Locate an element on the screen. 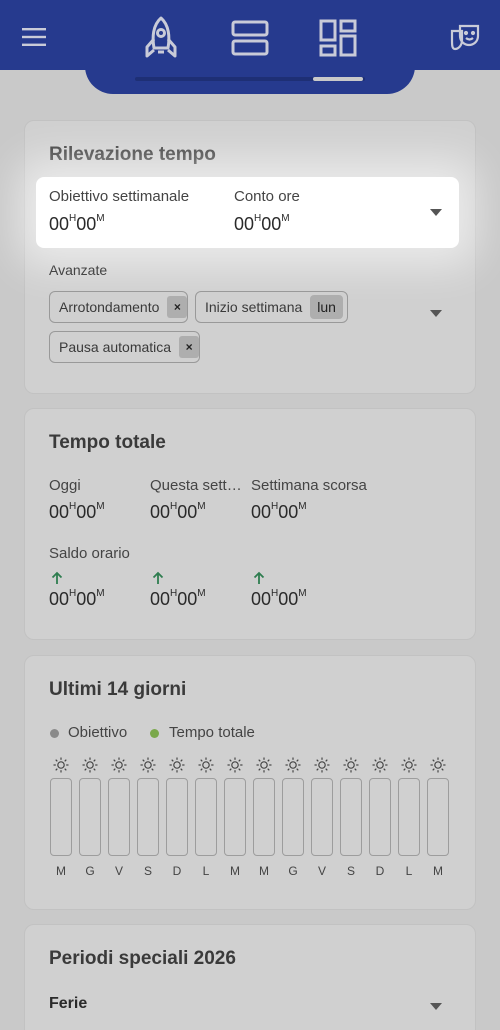  balance-today-value: 00H00M is located at coordinates (77, 598).